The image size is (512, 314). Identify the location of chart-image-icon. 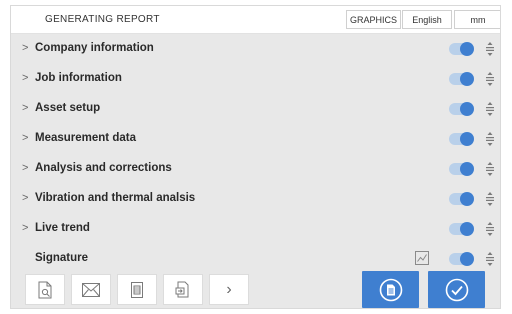
(422, 258).